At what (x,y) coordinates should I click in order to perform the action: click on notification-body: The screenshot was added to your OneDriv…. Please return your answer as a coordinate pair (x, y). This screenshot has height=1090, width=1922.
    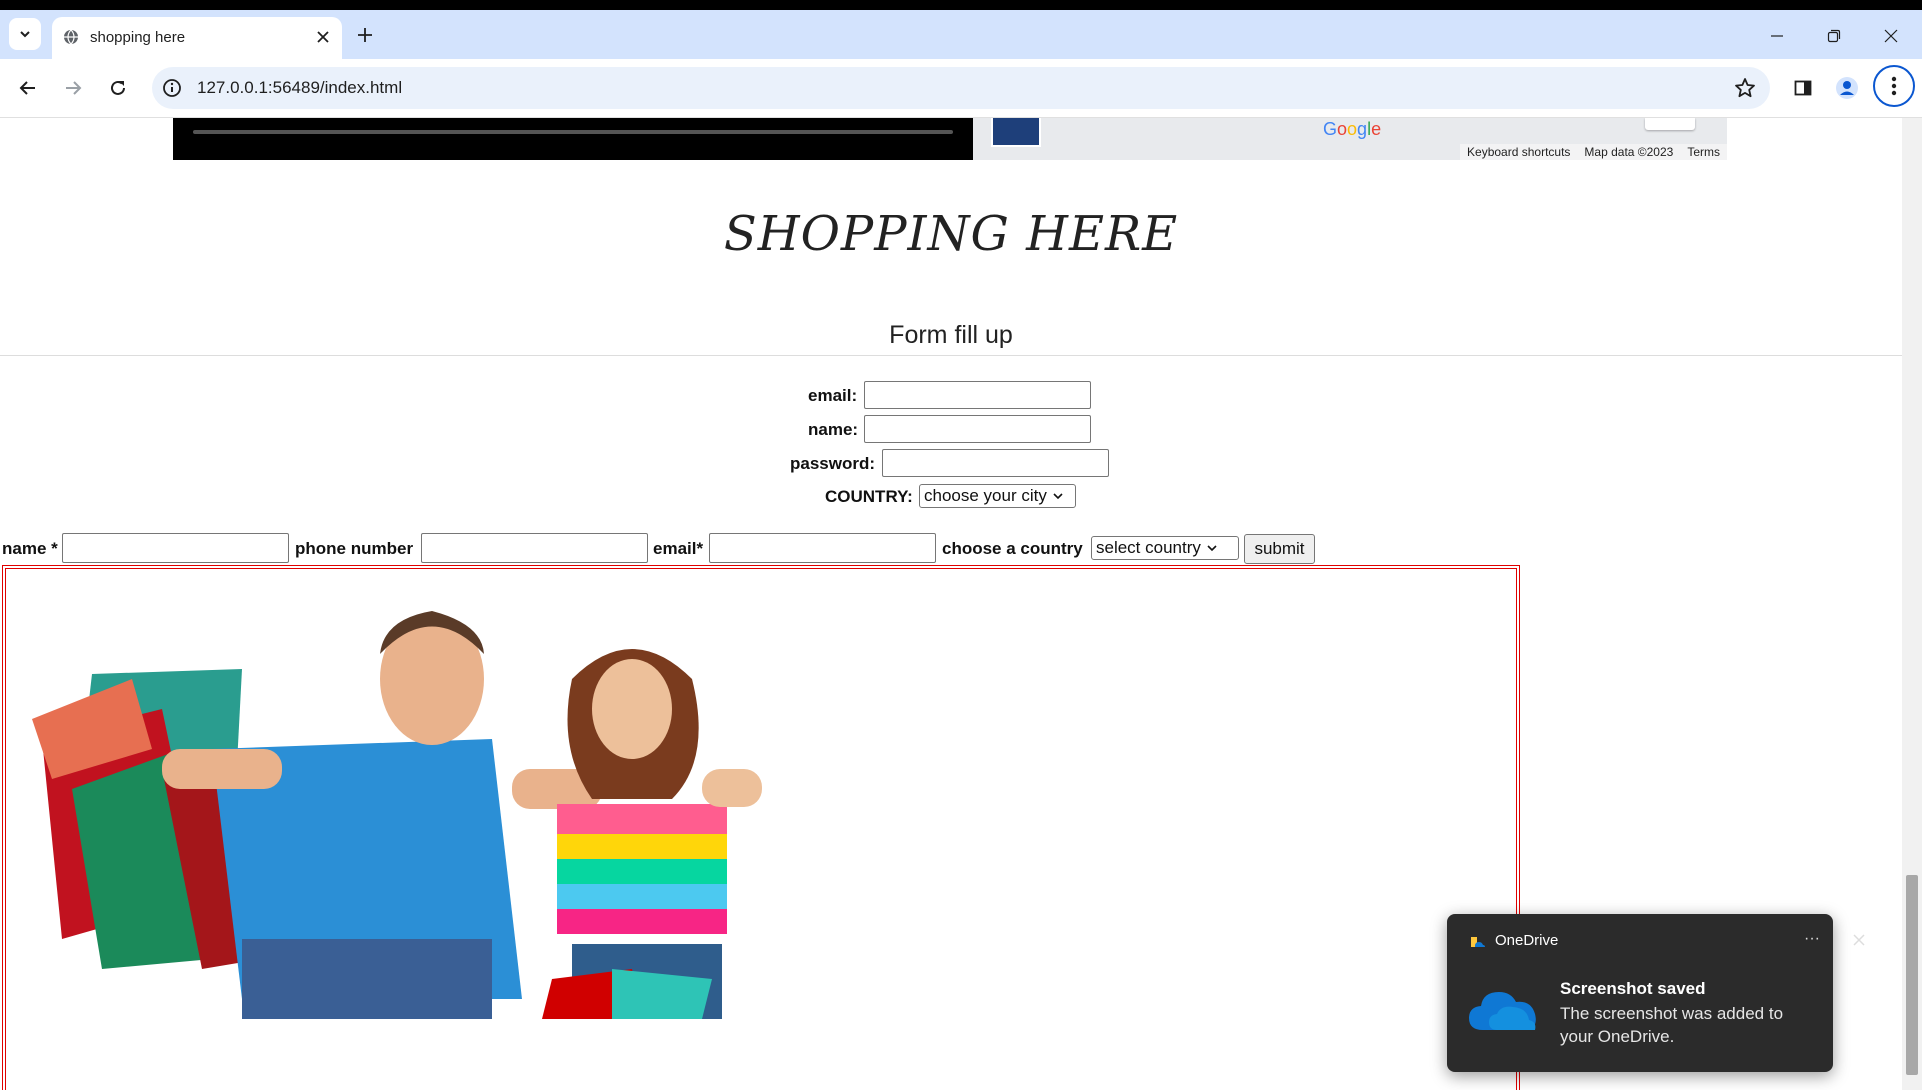
    Looking at the image, I should click on (1672, 1025).